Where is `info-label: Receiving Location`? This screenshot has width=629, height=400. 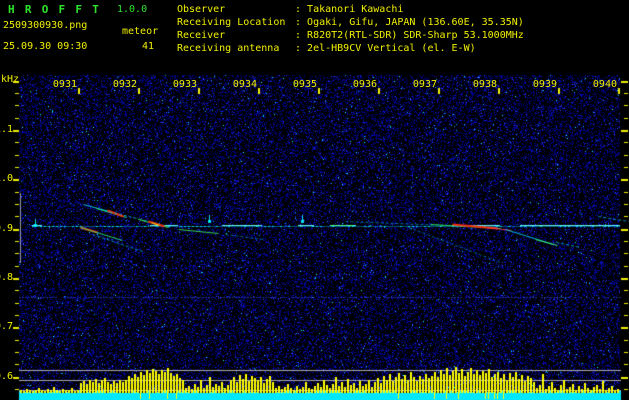 info-label: Receiving Location is located at coordinates (231, 22).